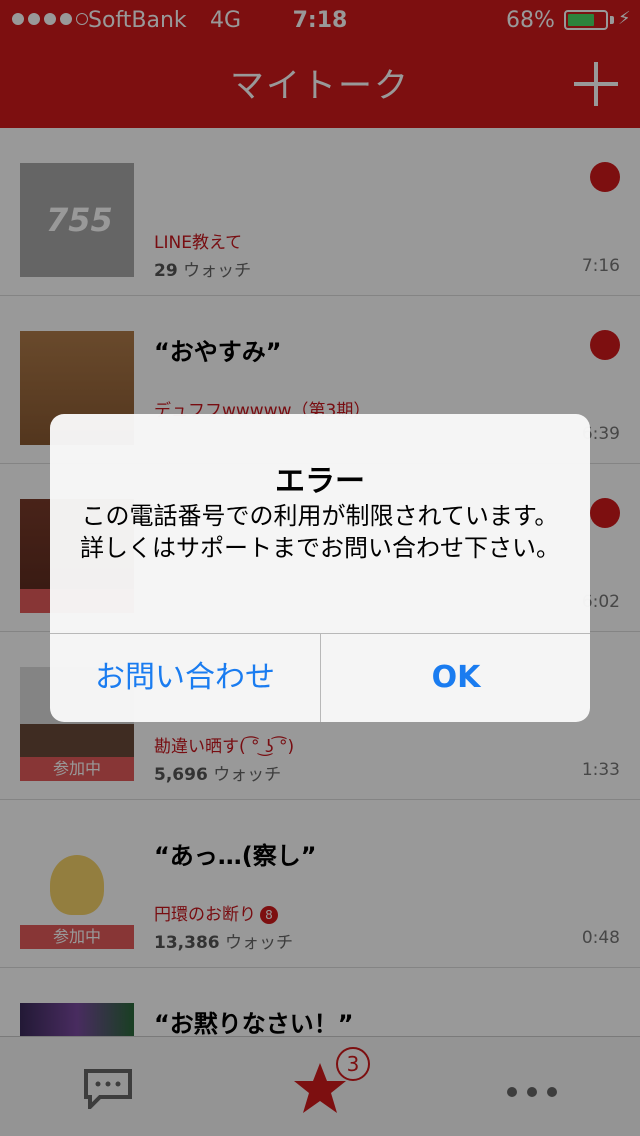 The width and height of the screenshot is (640, 1136). Describe the element at coordinates (455, 678) in the screenshot. I see `ok-button: OK` at that location.